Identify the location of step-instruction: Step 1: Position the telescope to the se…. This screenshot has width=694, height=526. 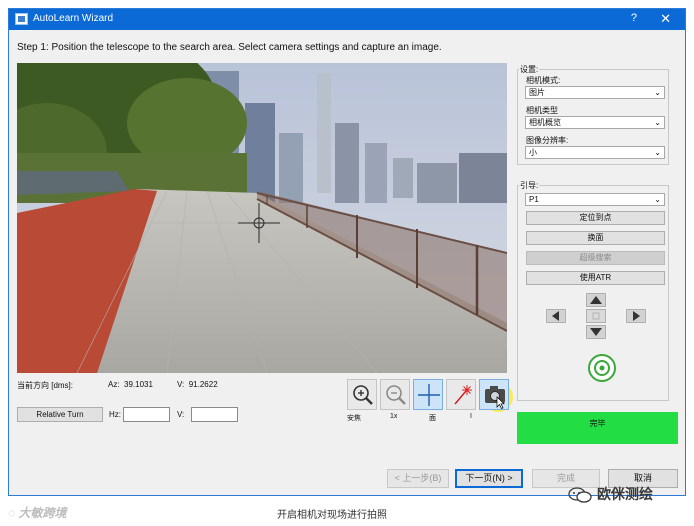
(229, 47).